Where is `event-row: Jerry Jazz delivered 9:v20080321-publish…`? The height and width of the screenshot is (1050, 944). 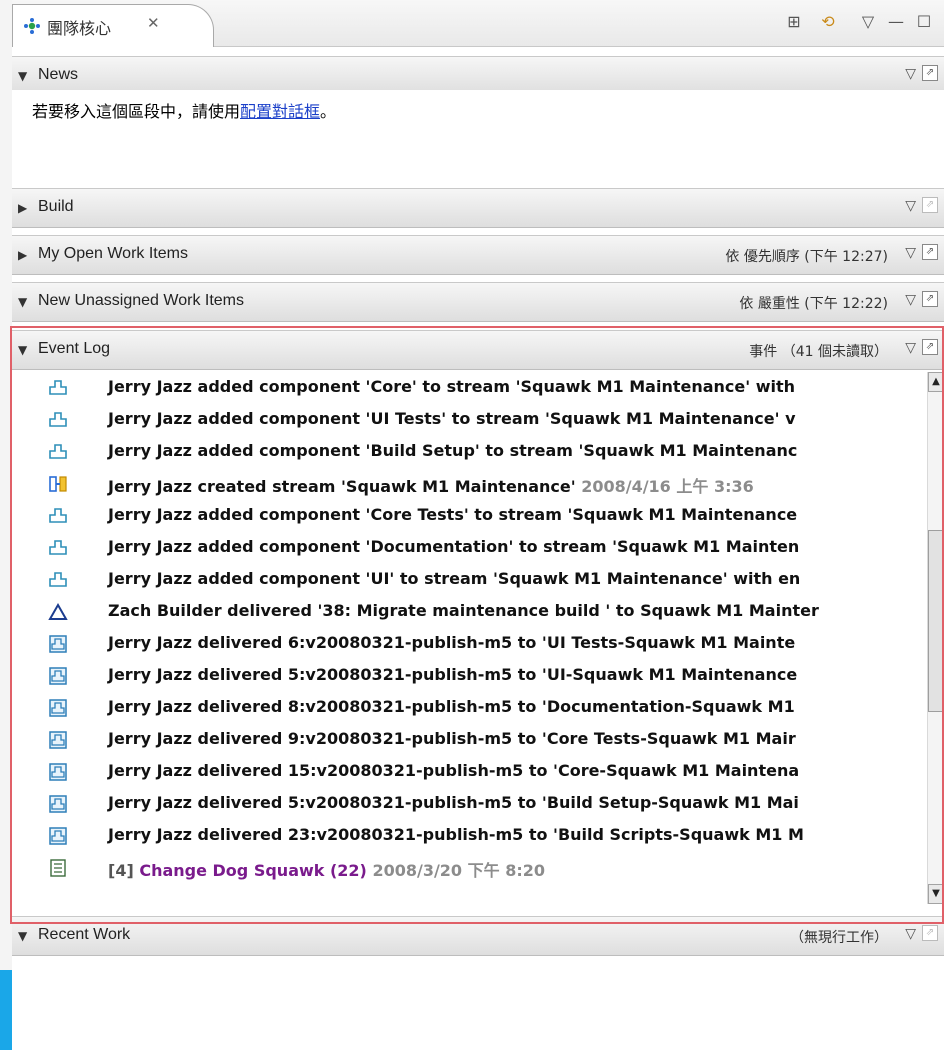
event-row: Jerry Jazz delivered 9:v20080321-publish… is located at coordinates (469, 740).